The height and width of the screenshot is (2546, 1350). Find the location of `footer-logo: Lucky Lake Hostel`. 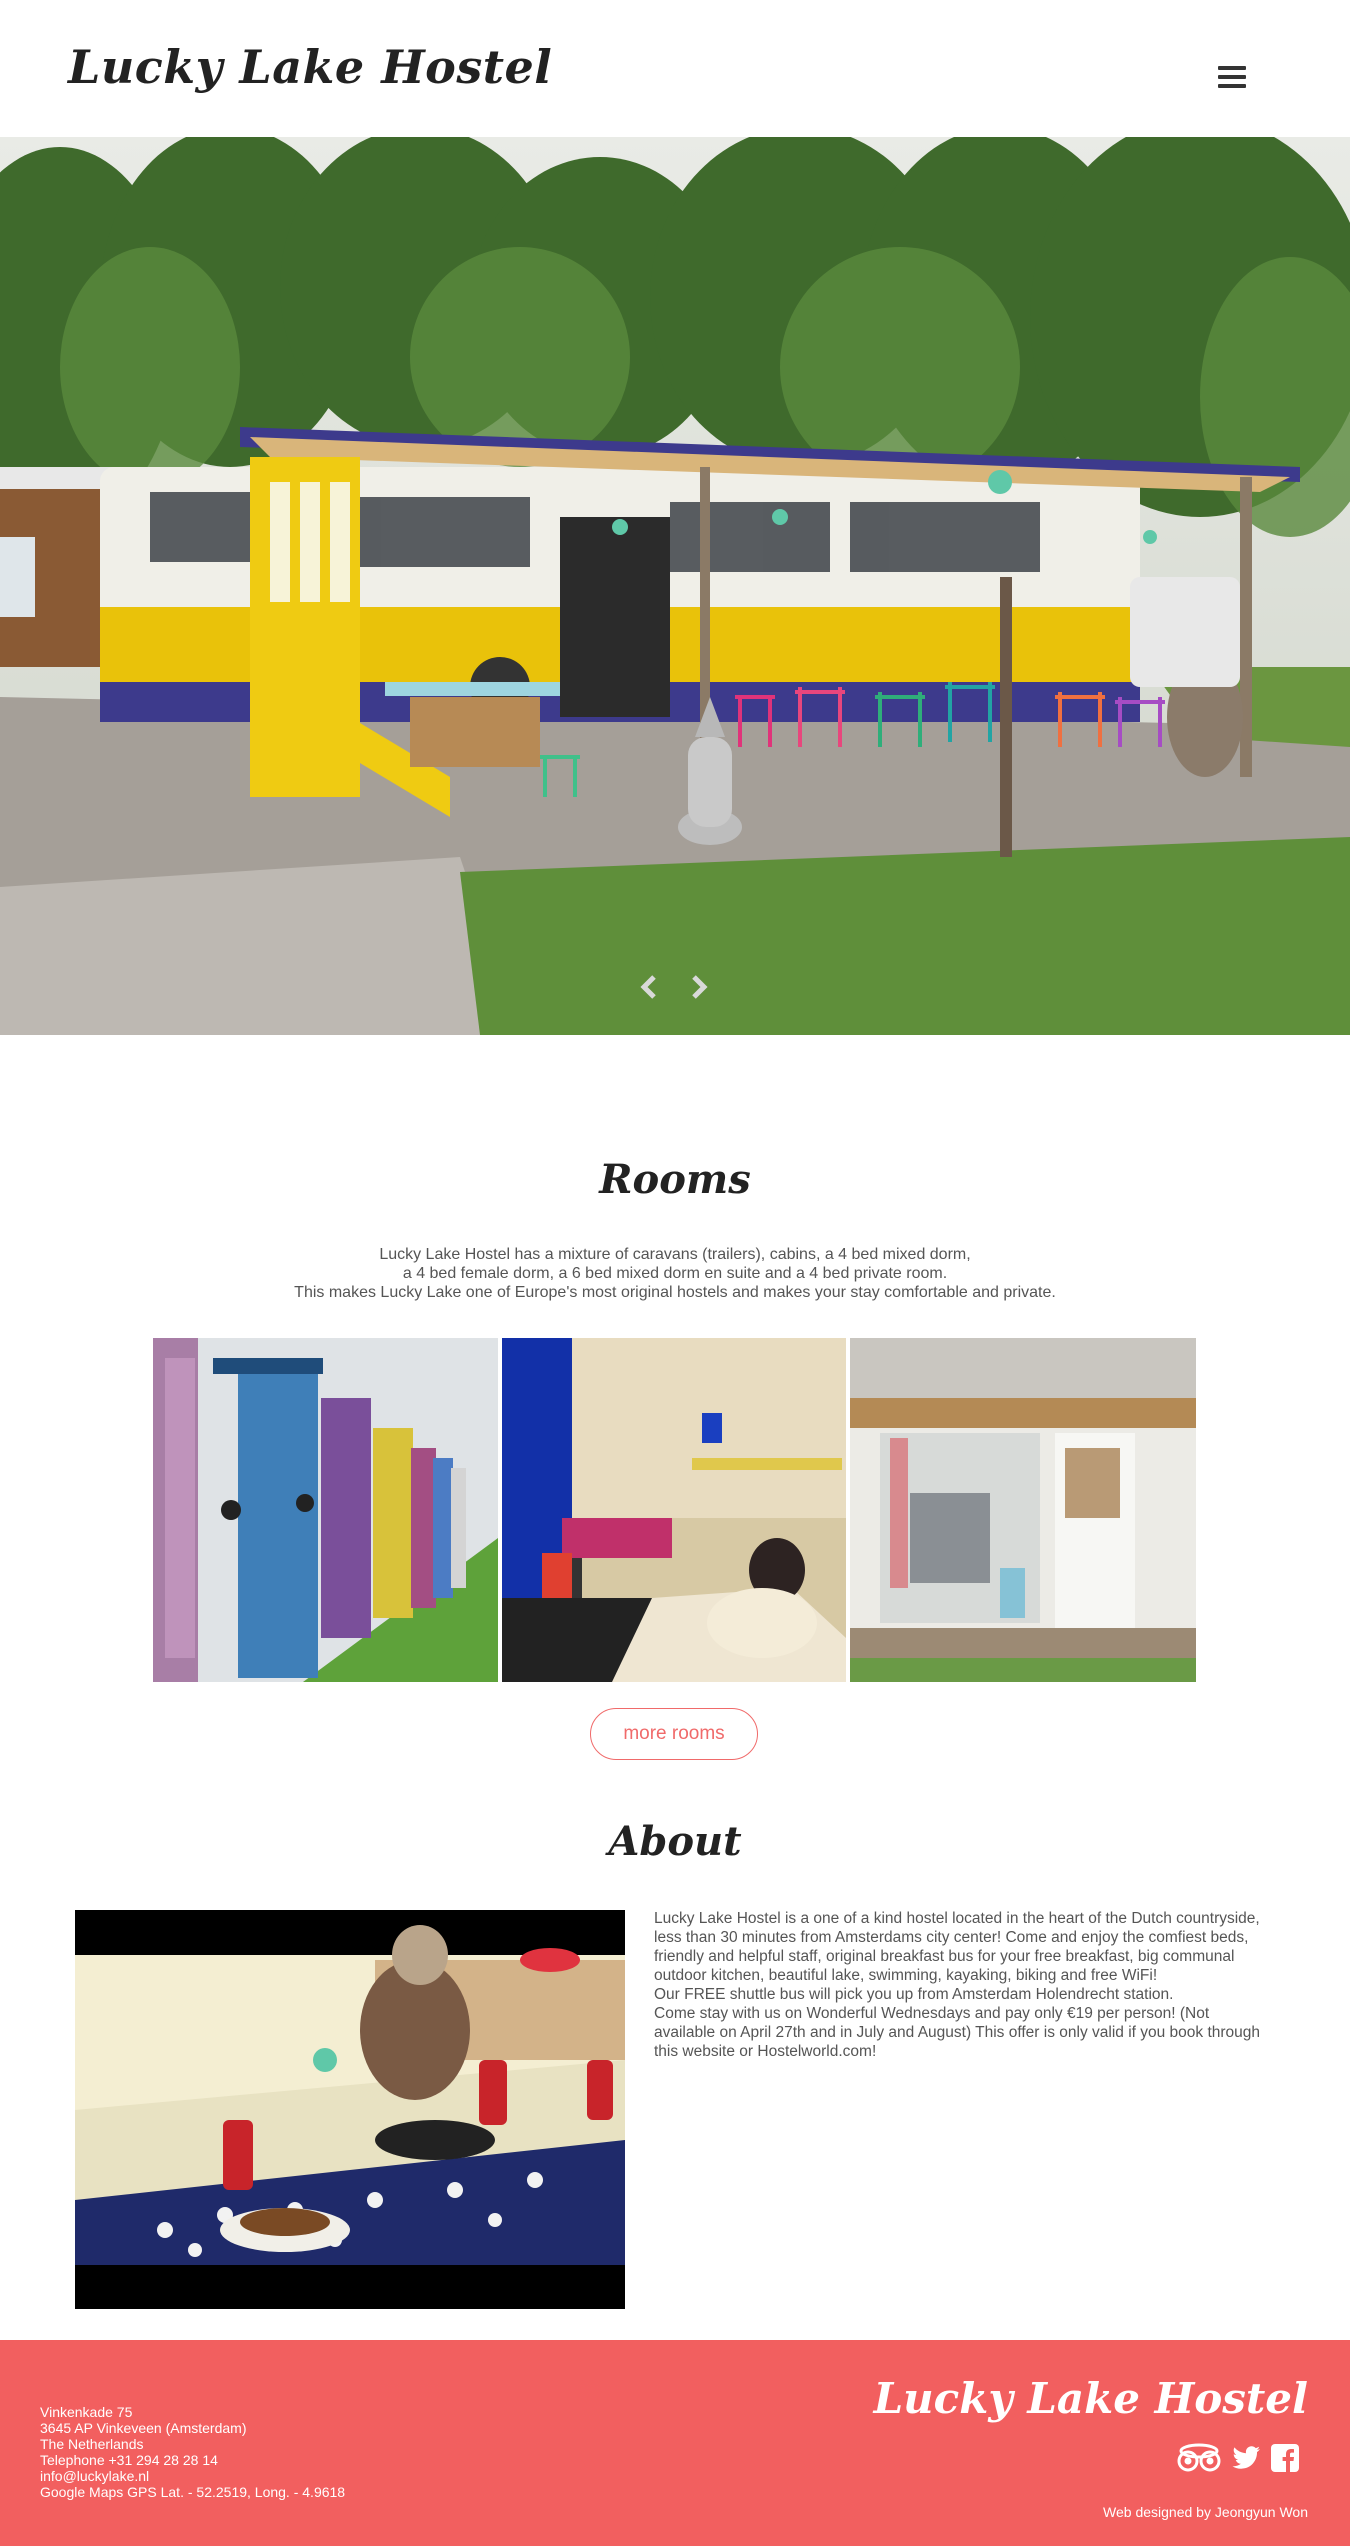

footer-logo: Lucky Lake Hostel is located at coordinates (1090, 2398).